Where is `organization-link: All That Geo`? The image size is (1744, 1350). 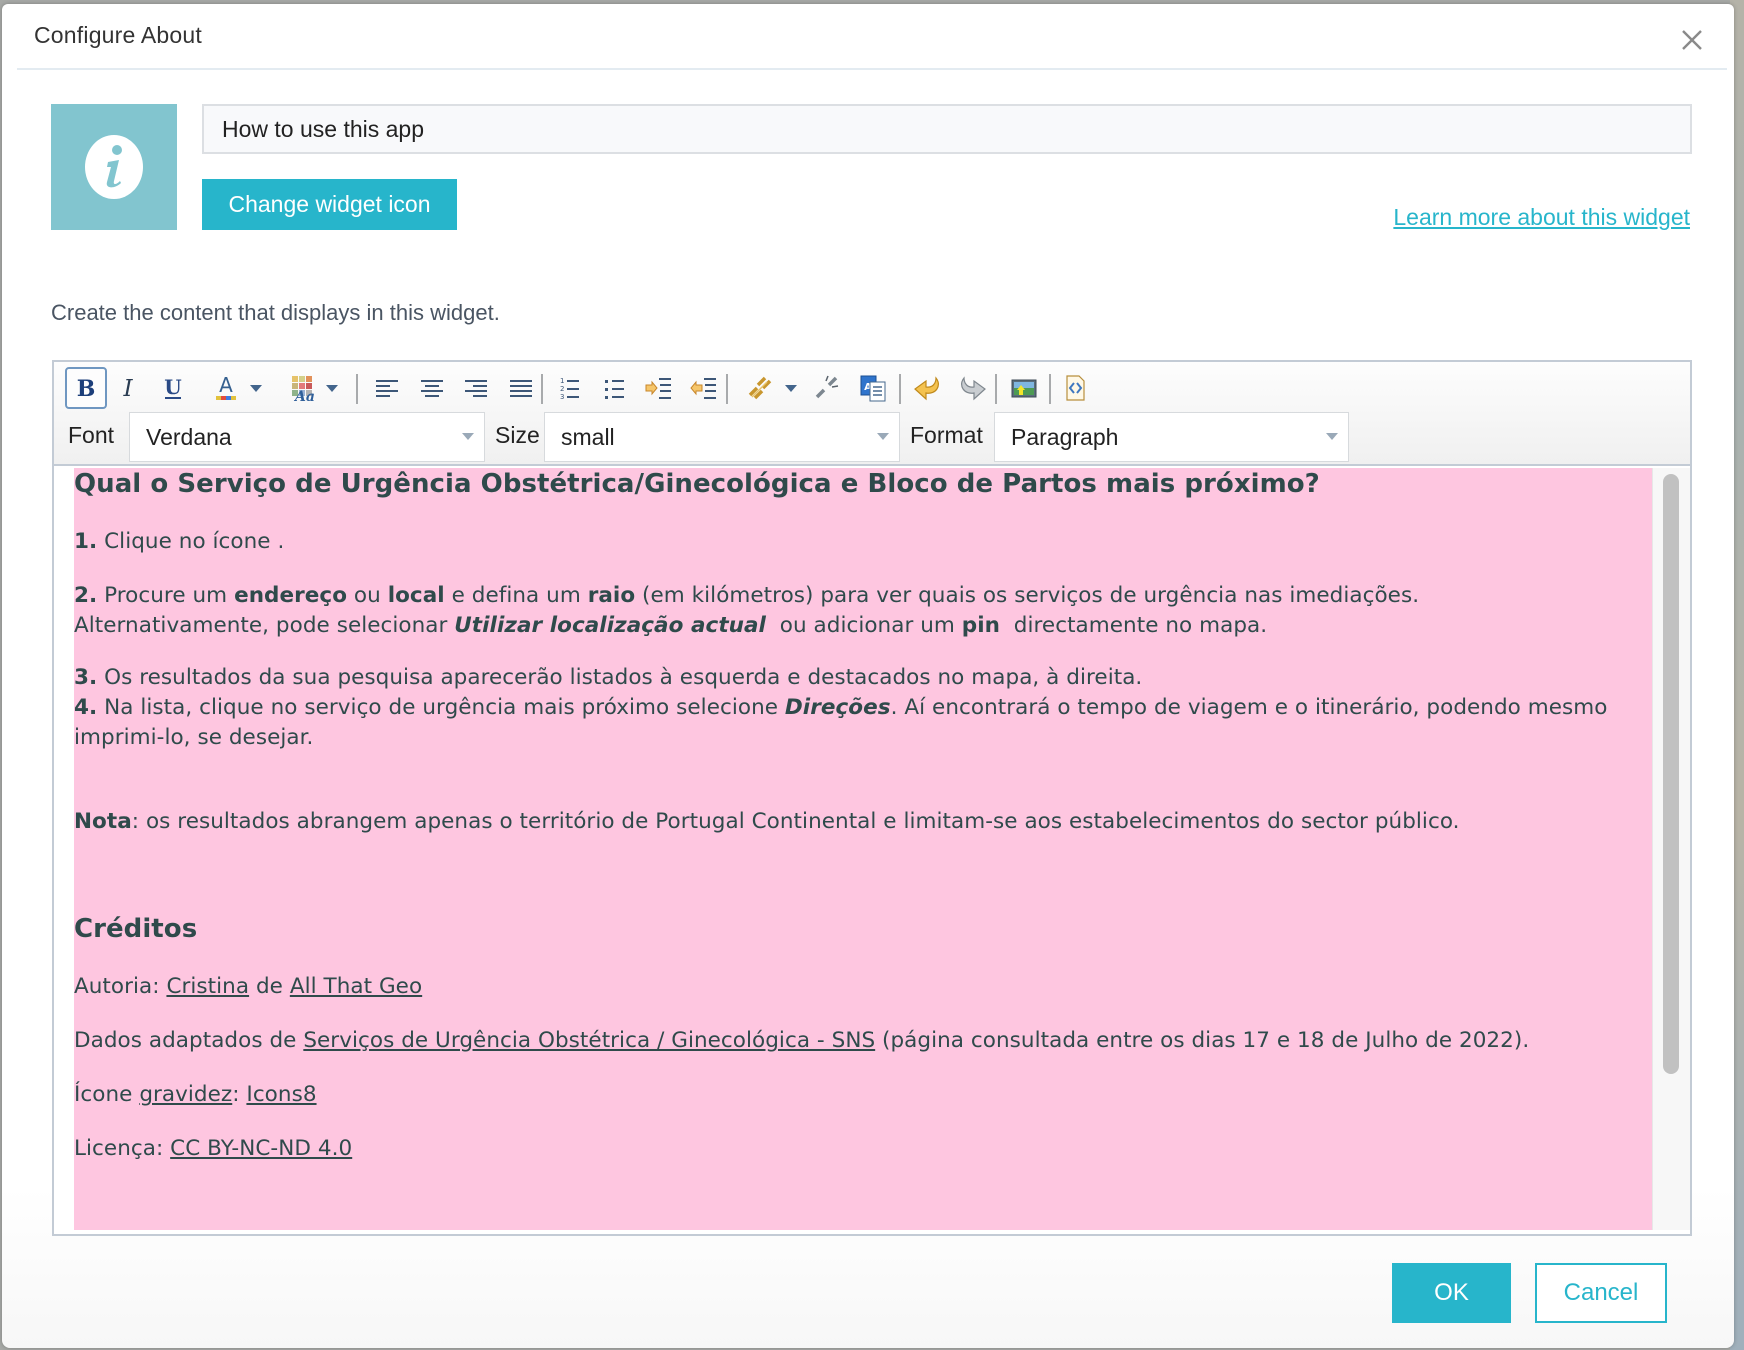 organization-link: All That Geo is located at coordinates (356, 986).